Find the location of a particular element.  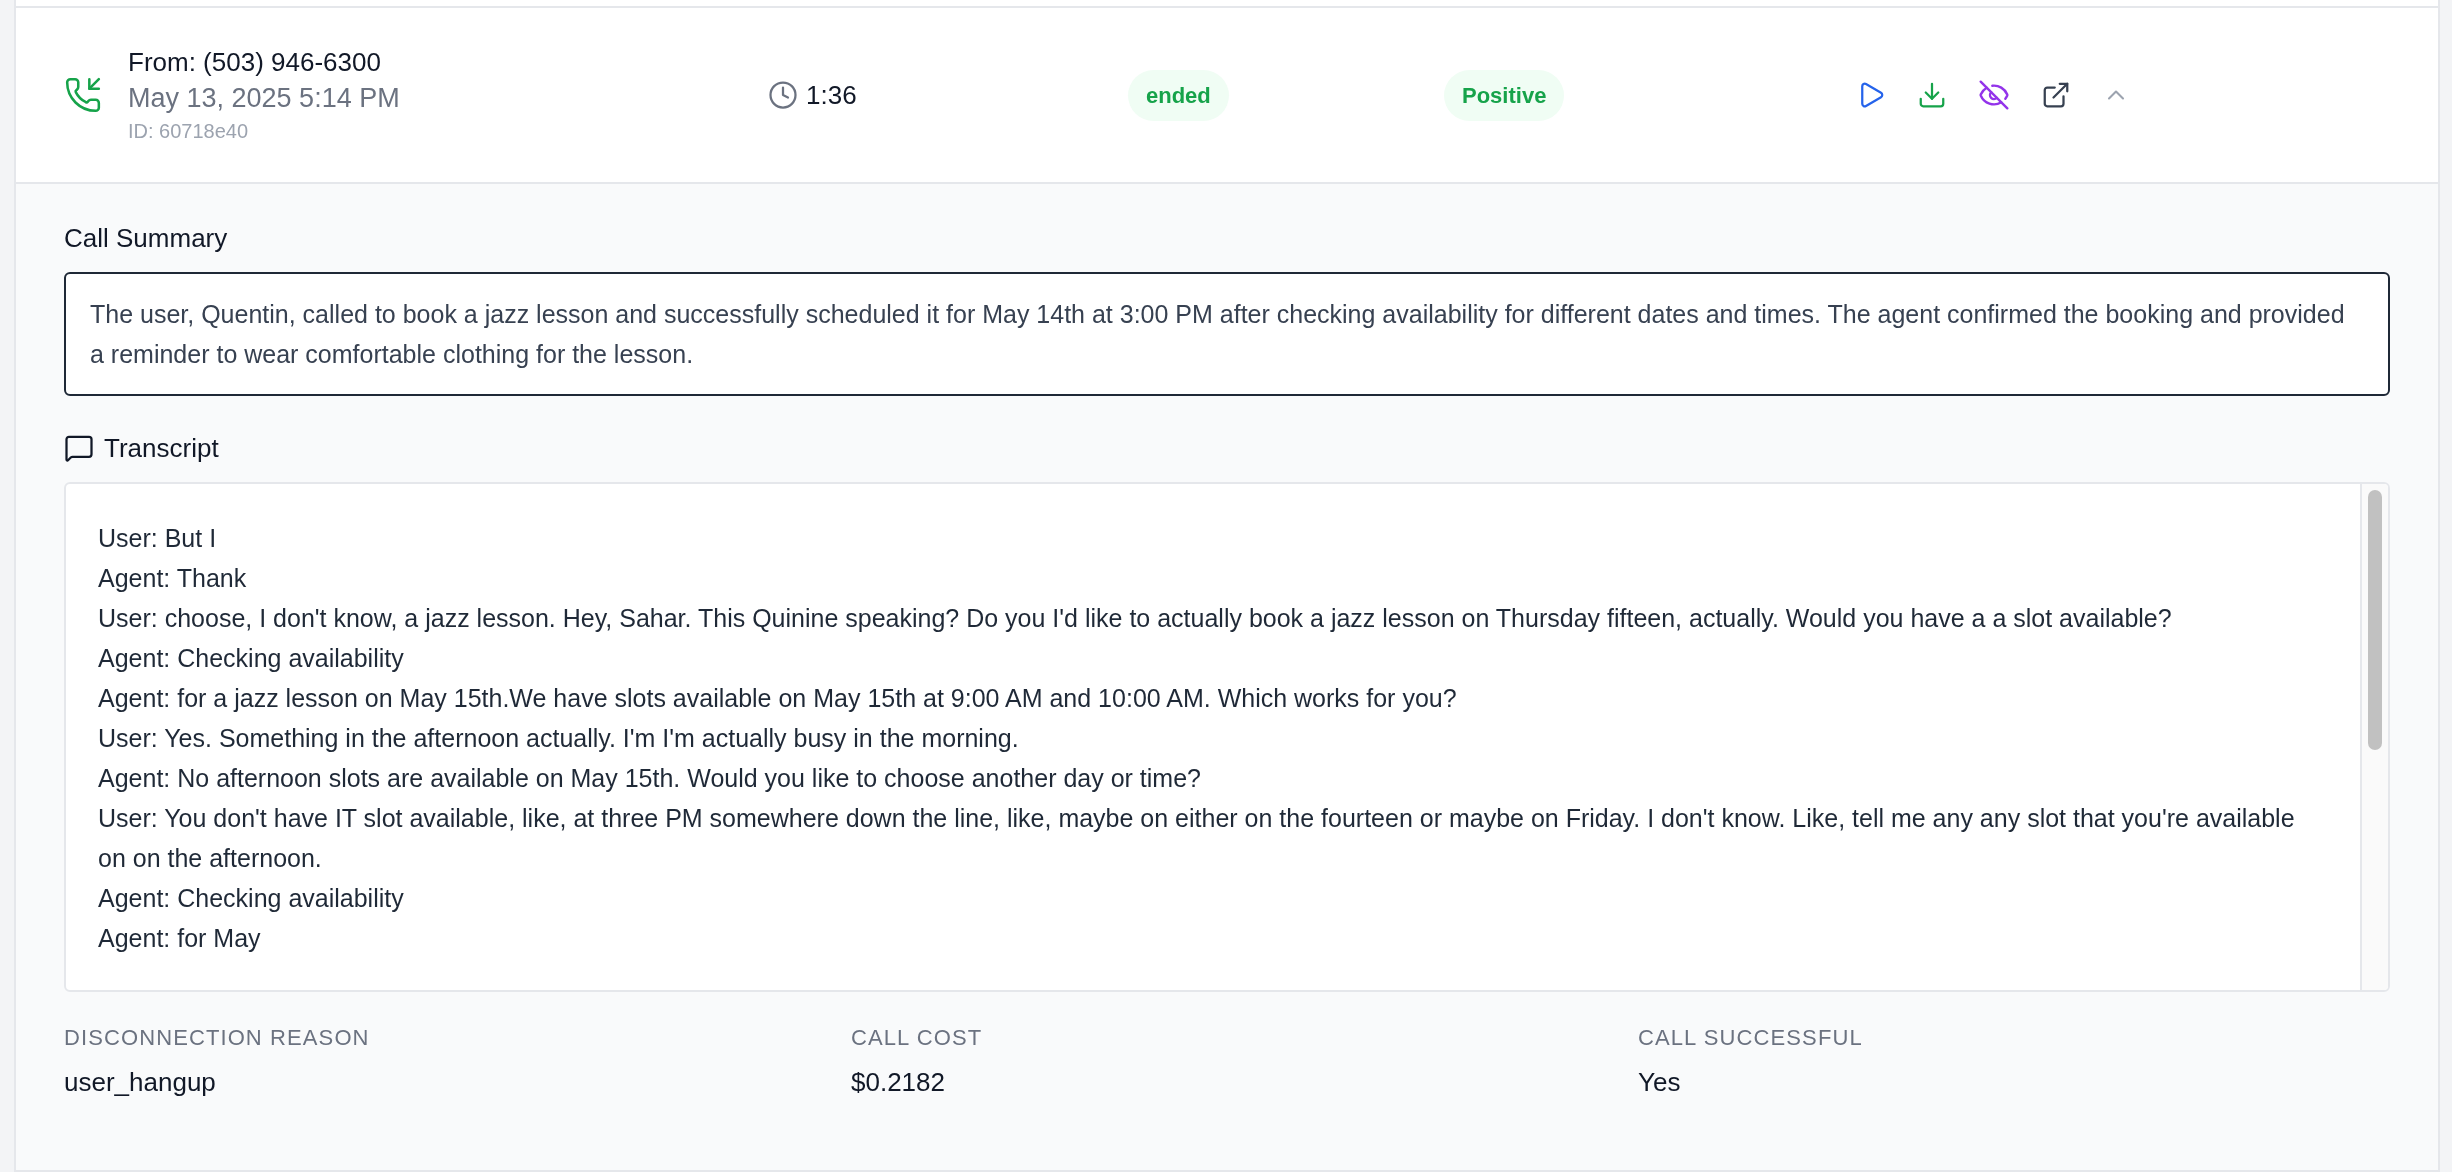

call-duration: 1:36 is located at coordinates (831, 95).